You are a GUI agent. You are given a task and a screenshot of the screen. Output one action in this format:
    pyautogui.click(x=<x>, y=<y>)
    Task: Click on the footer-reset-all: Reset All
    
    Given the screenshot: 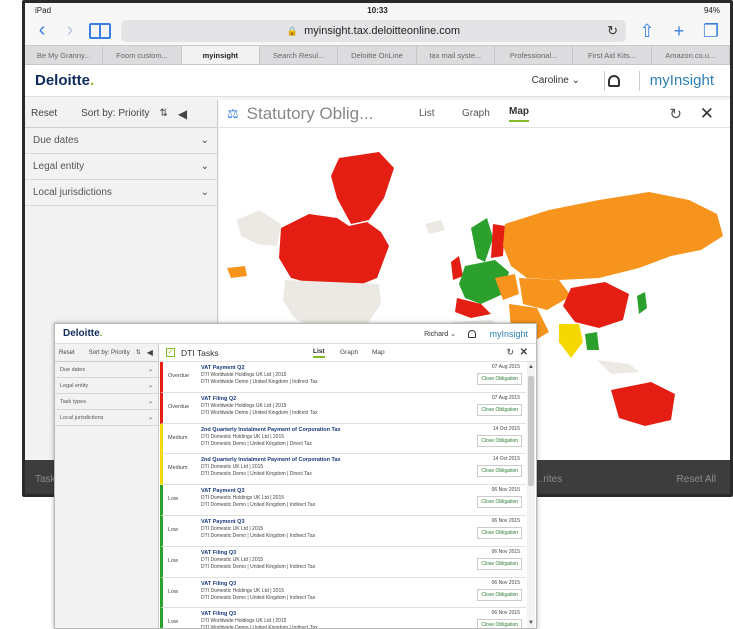 What is the action you would take?
    pyautogui.click(x=696, y=479)
    